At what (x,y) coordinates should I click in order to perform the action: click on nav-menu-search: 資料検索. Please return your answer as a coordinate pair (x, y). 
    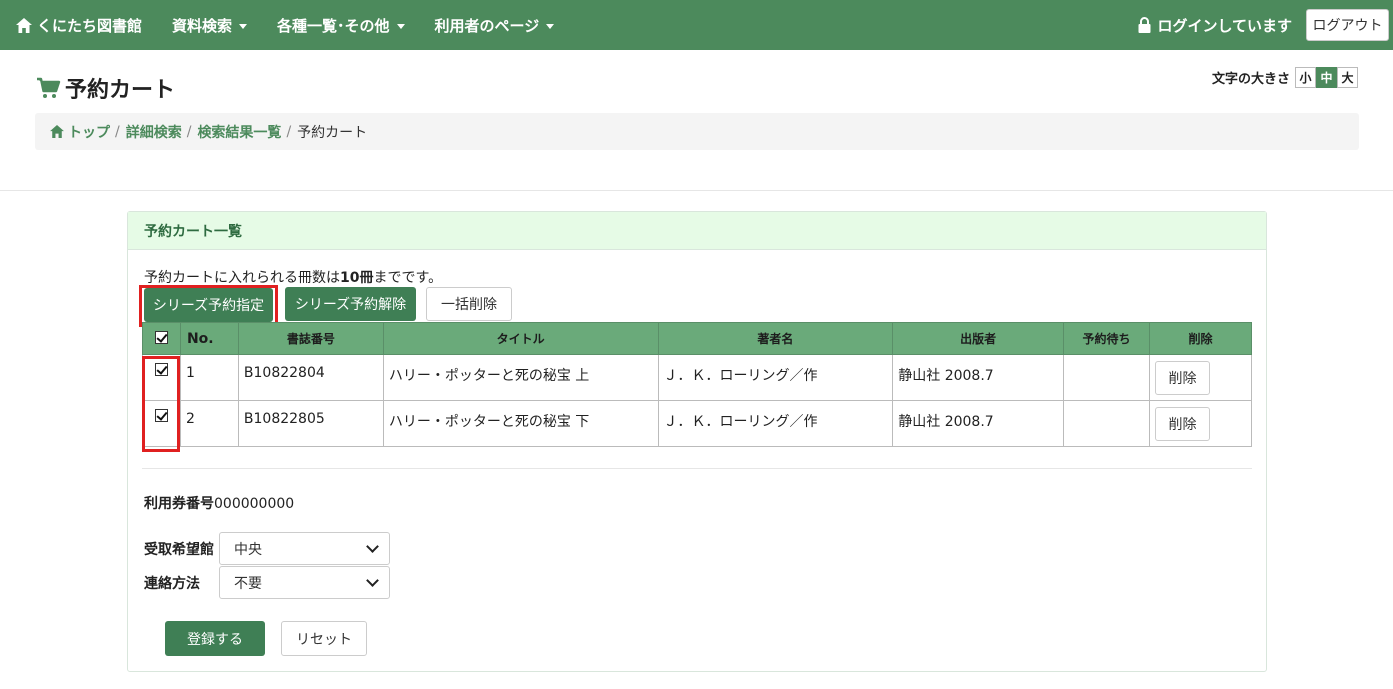
    Looking at the image, I should click on (210, 25).